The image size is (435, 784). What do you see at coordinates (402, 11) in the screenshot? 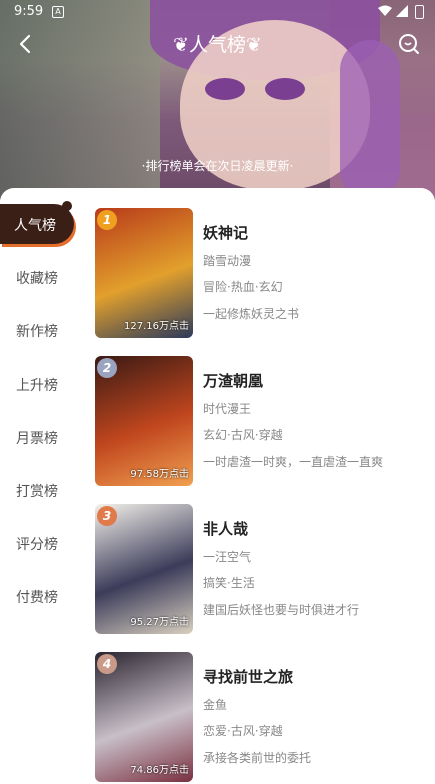
I see `signal-icon` at bounding box center [402, 11].